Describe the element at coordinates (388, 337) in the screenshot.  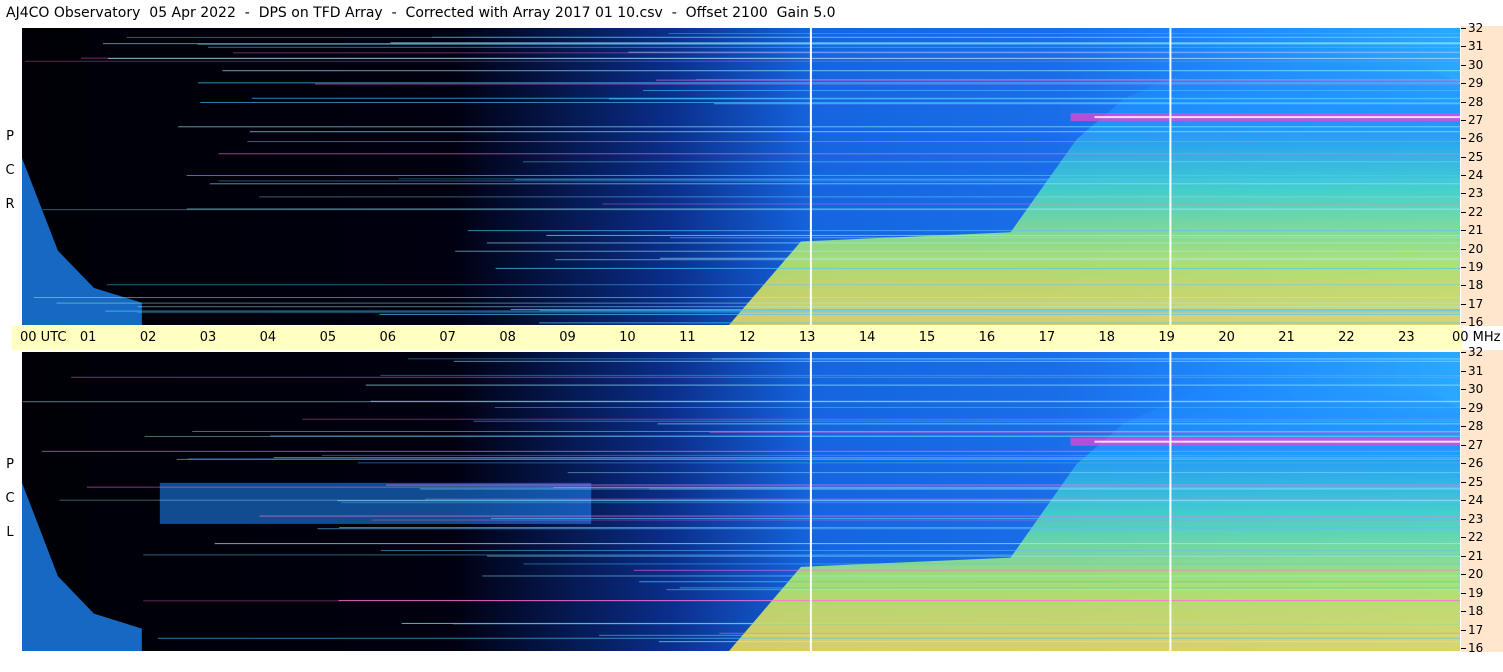
I see `time-tick-label: 06` at that location.